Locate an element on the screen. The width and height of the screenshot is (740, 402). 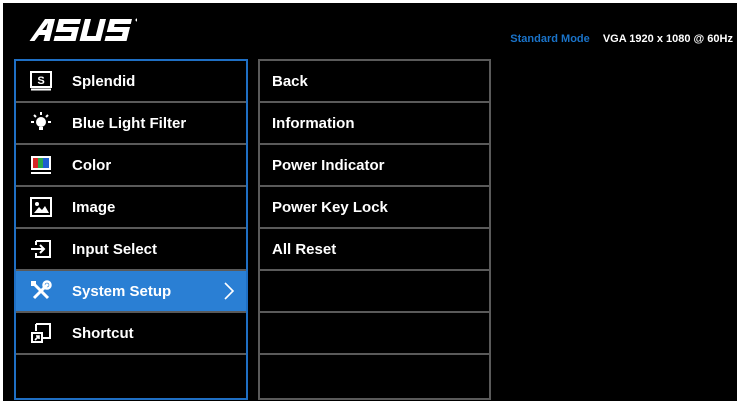
menu-item-system-setup: System Setup is located at coordinates (131, 292).